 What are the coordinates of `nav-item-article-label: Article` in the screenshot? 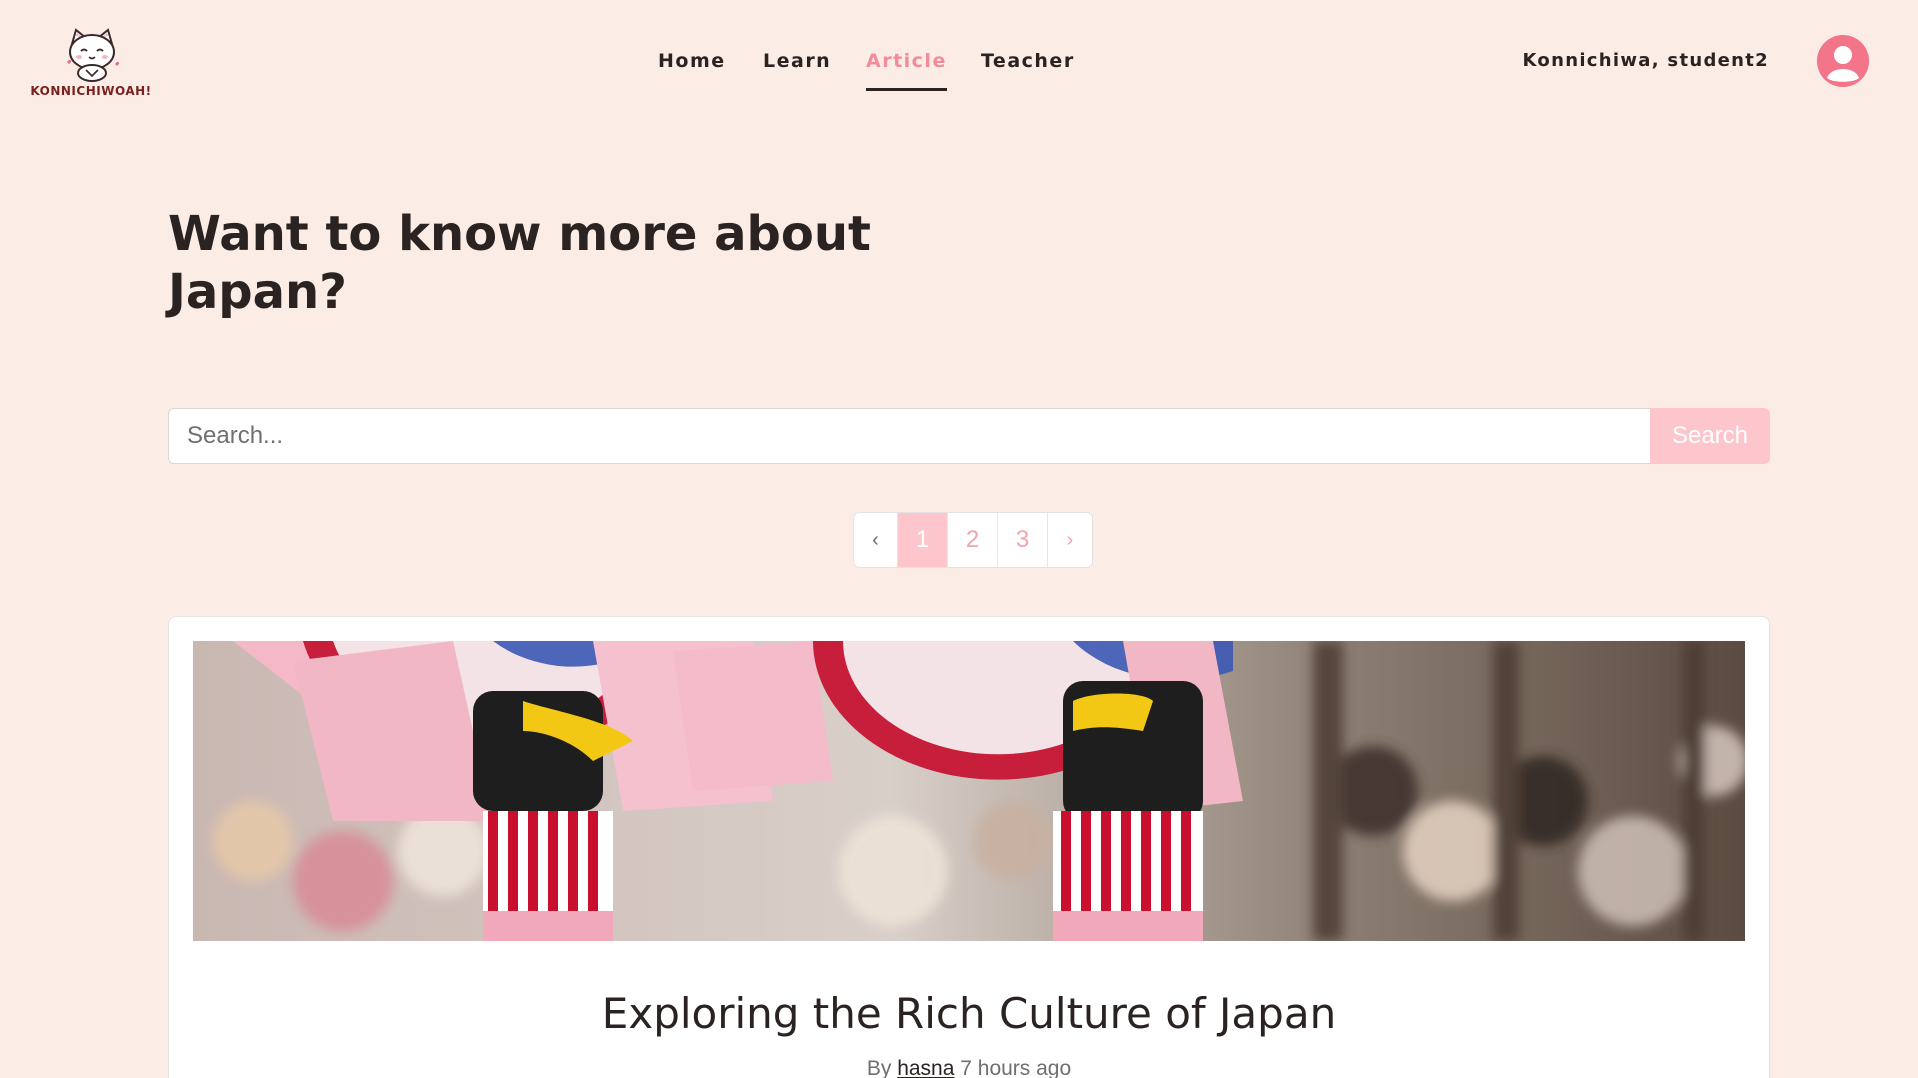 It's located at (906, 61).